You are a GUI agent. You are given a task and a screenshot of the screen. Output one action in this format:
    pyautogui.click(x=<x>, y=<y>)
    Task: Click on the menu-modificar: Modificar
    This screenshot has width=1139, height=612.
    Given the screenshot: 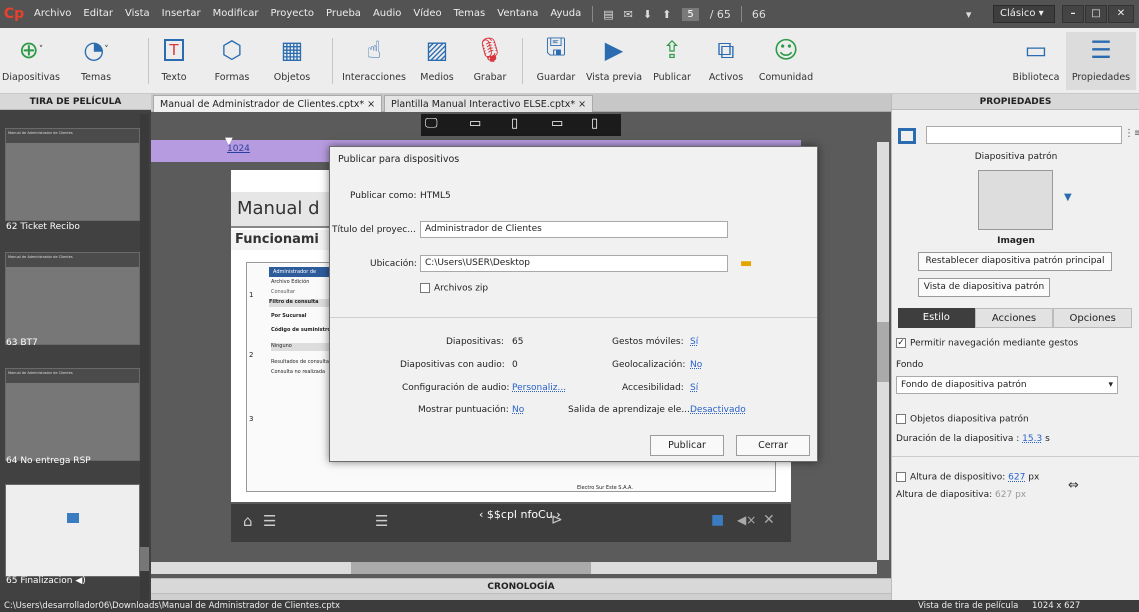 What is the action you would take?
    pyautogui.click(x=236, y=14)
    